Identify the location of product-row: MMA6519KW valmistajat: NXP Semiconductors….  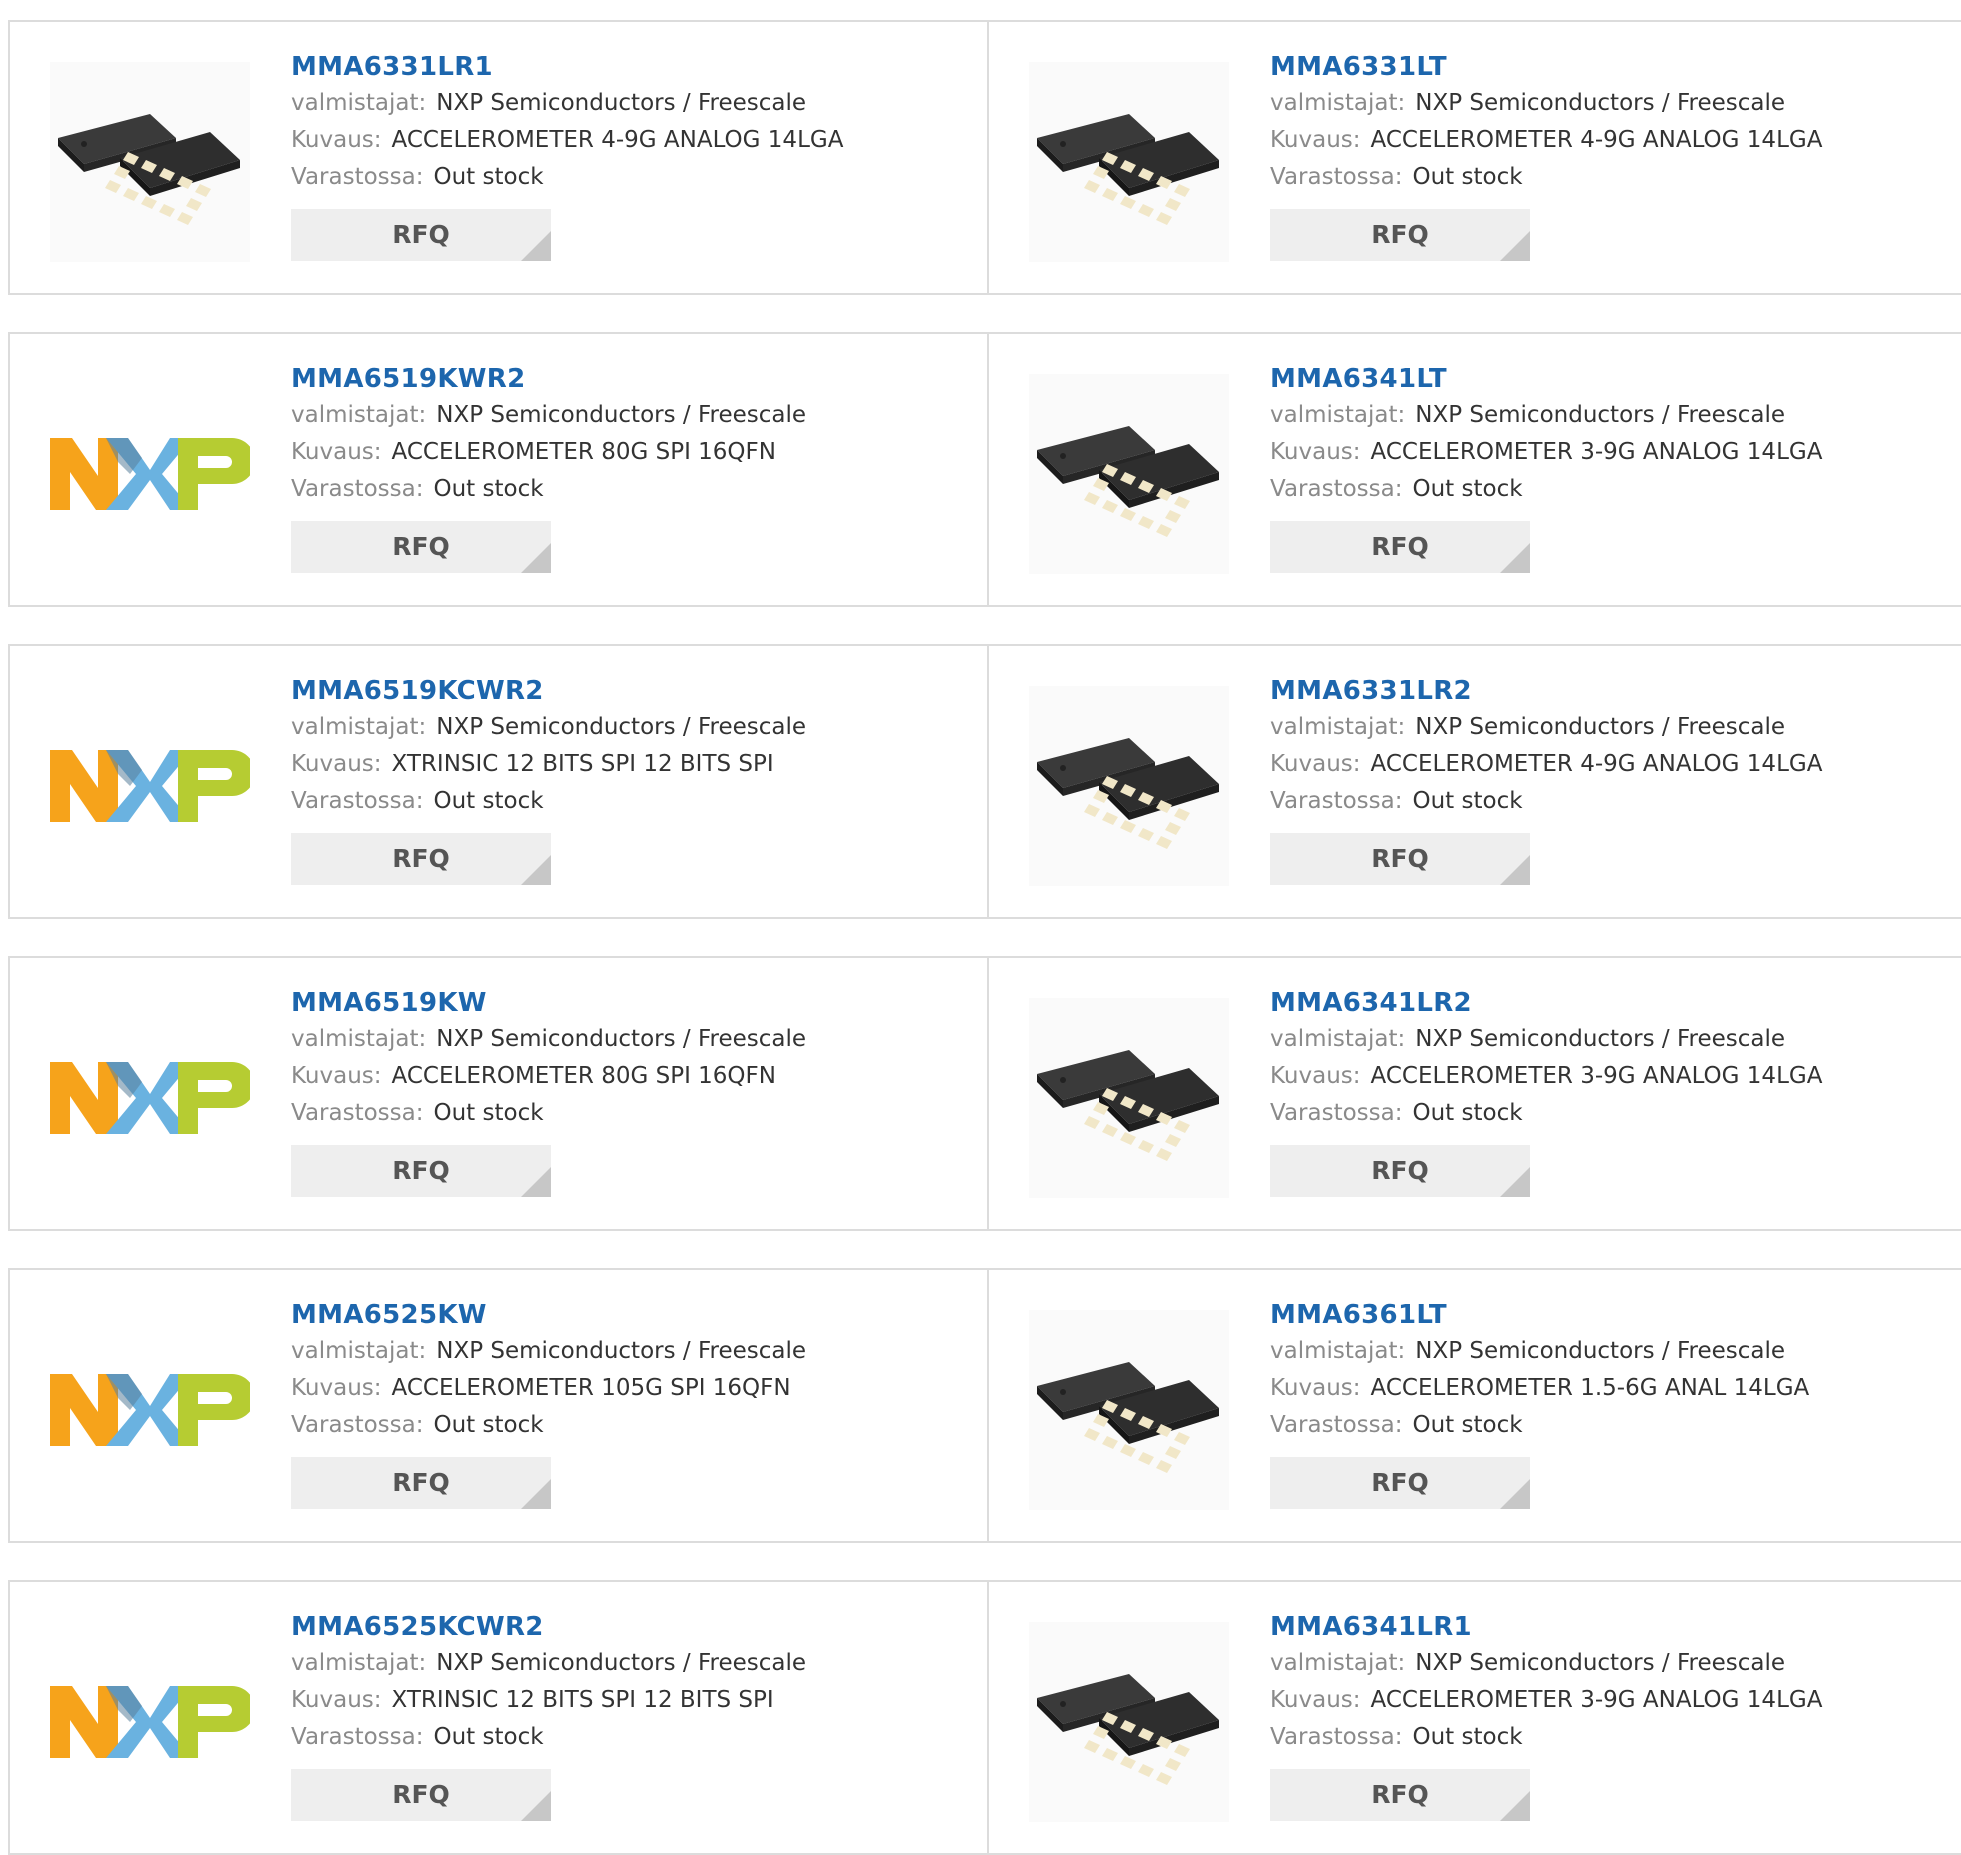
(984, 1093).